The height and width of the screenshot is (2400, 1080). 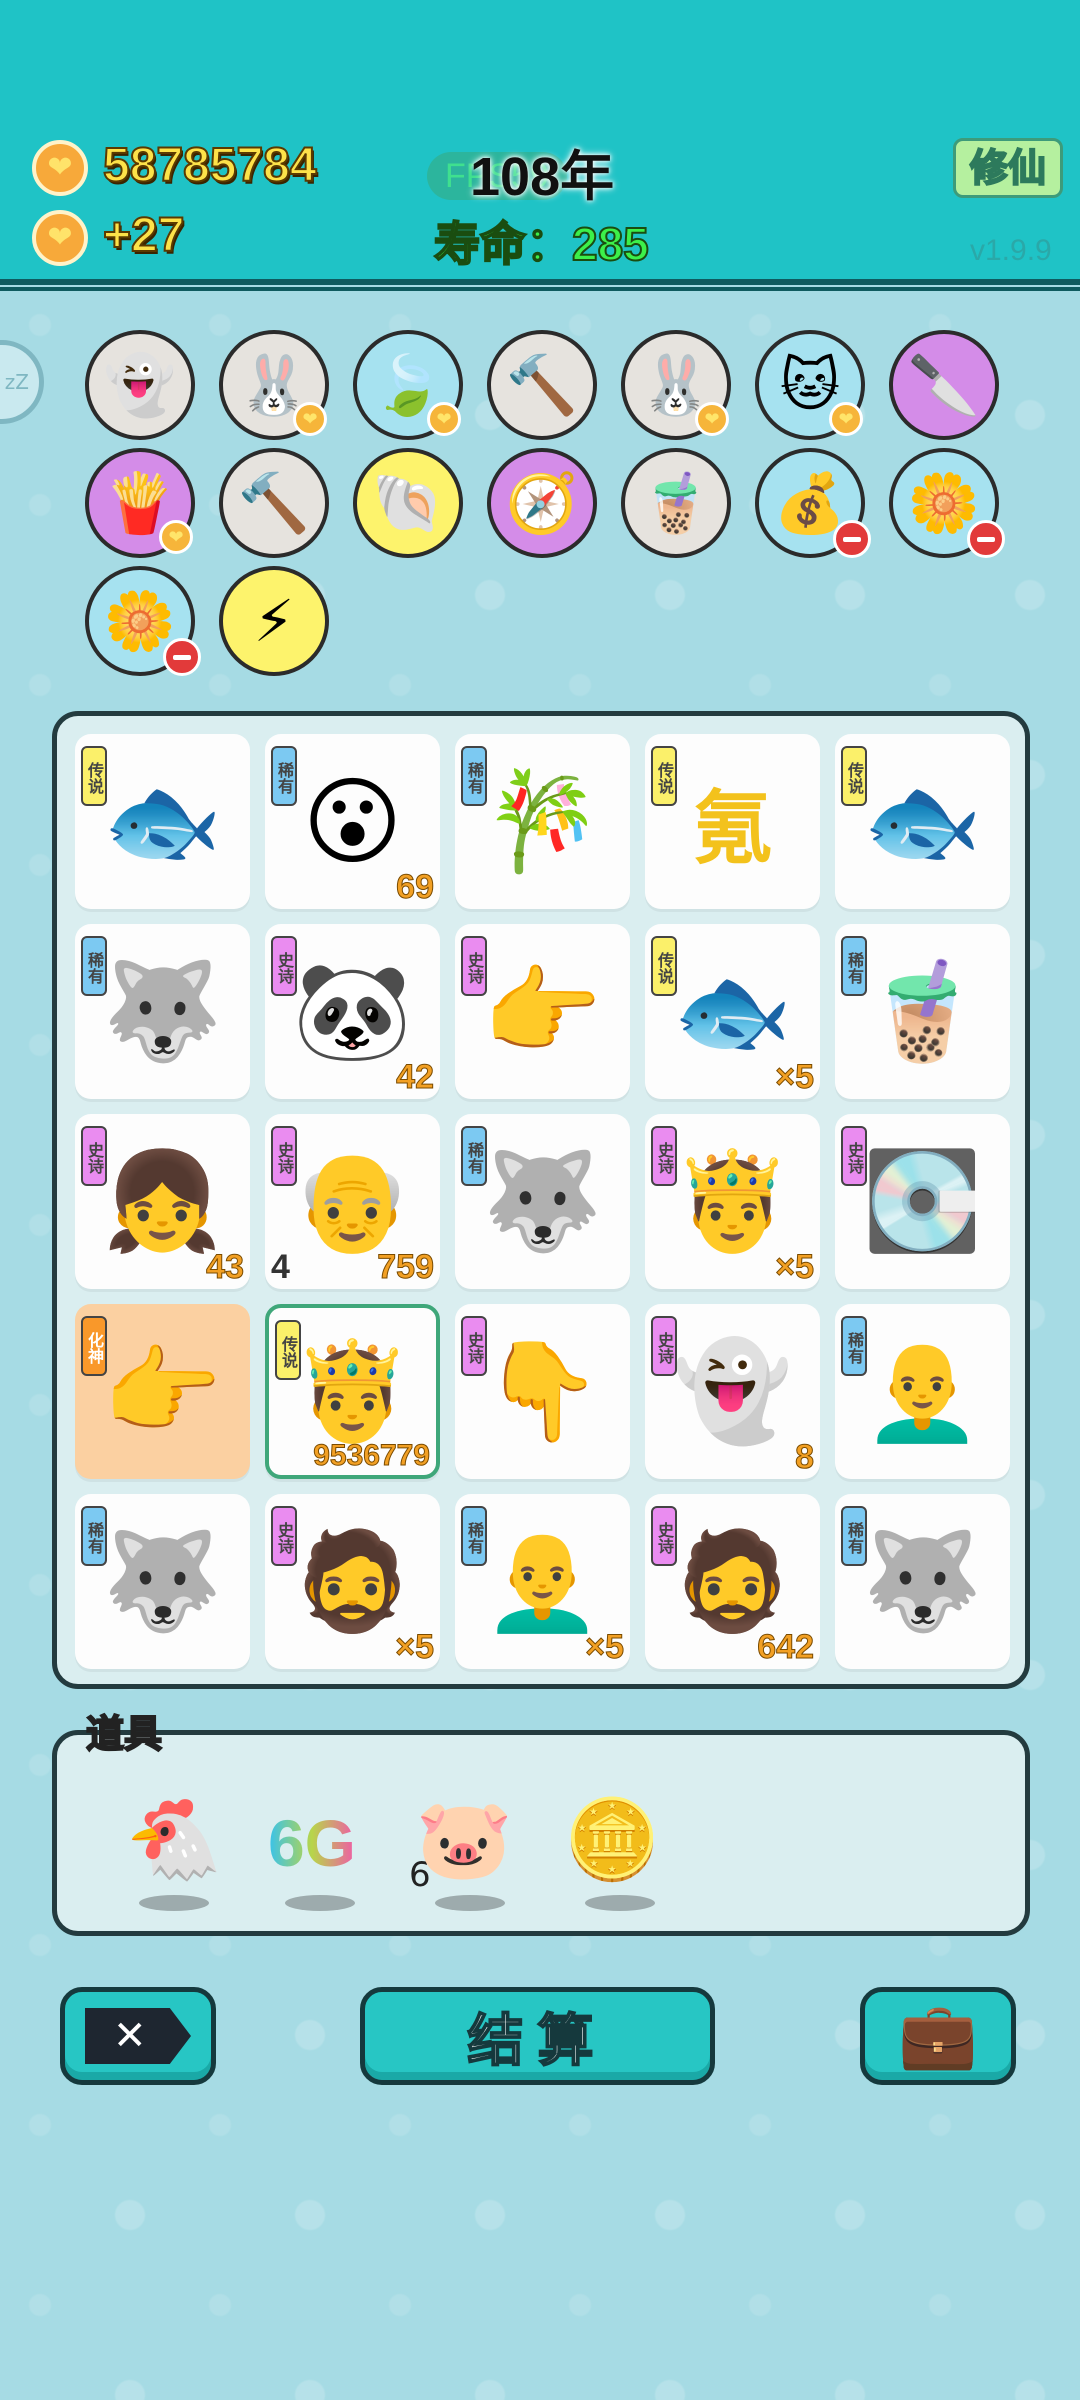 What do you see at coordinates (140, 503) in the screenshot?
I see `fries-icon: 🍟 ❤` at bounding box center [140, 503].